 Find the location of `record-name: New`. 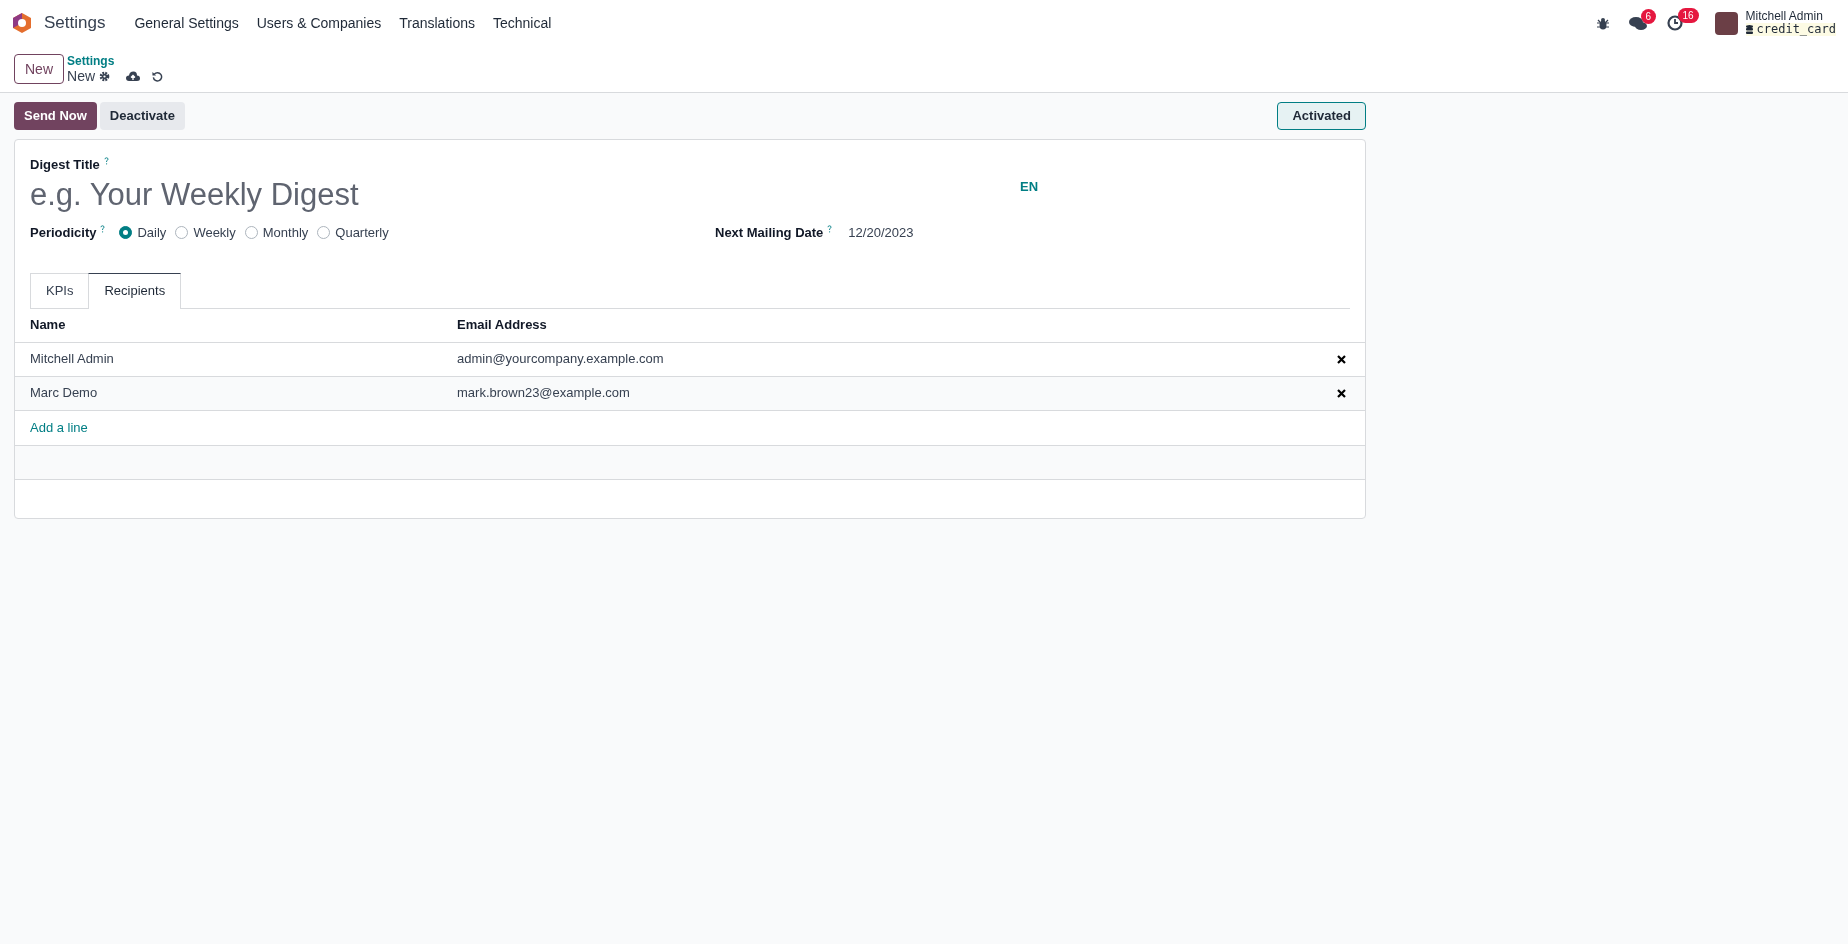

record-name: New is located at coordinates (81, 76).